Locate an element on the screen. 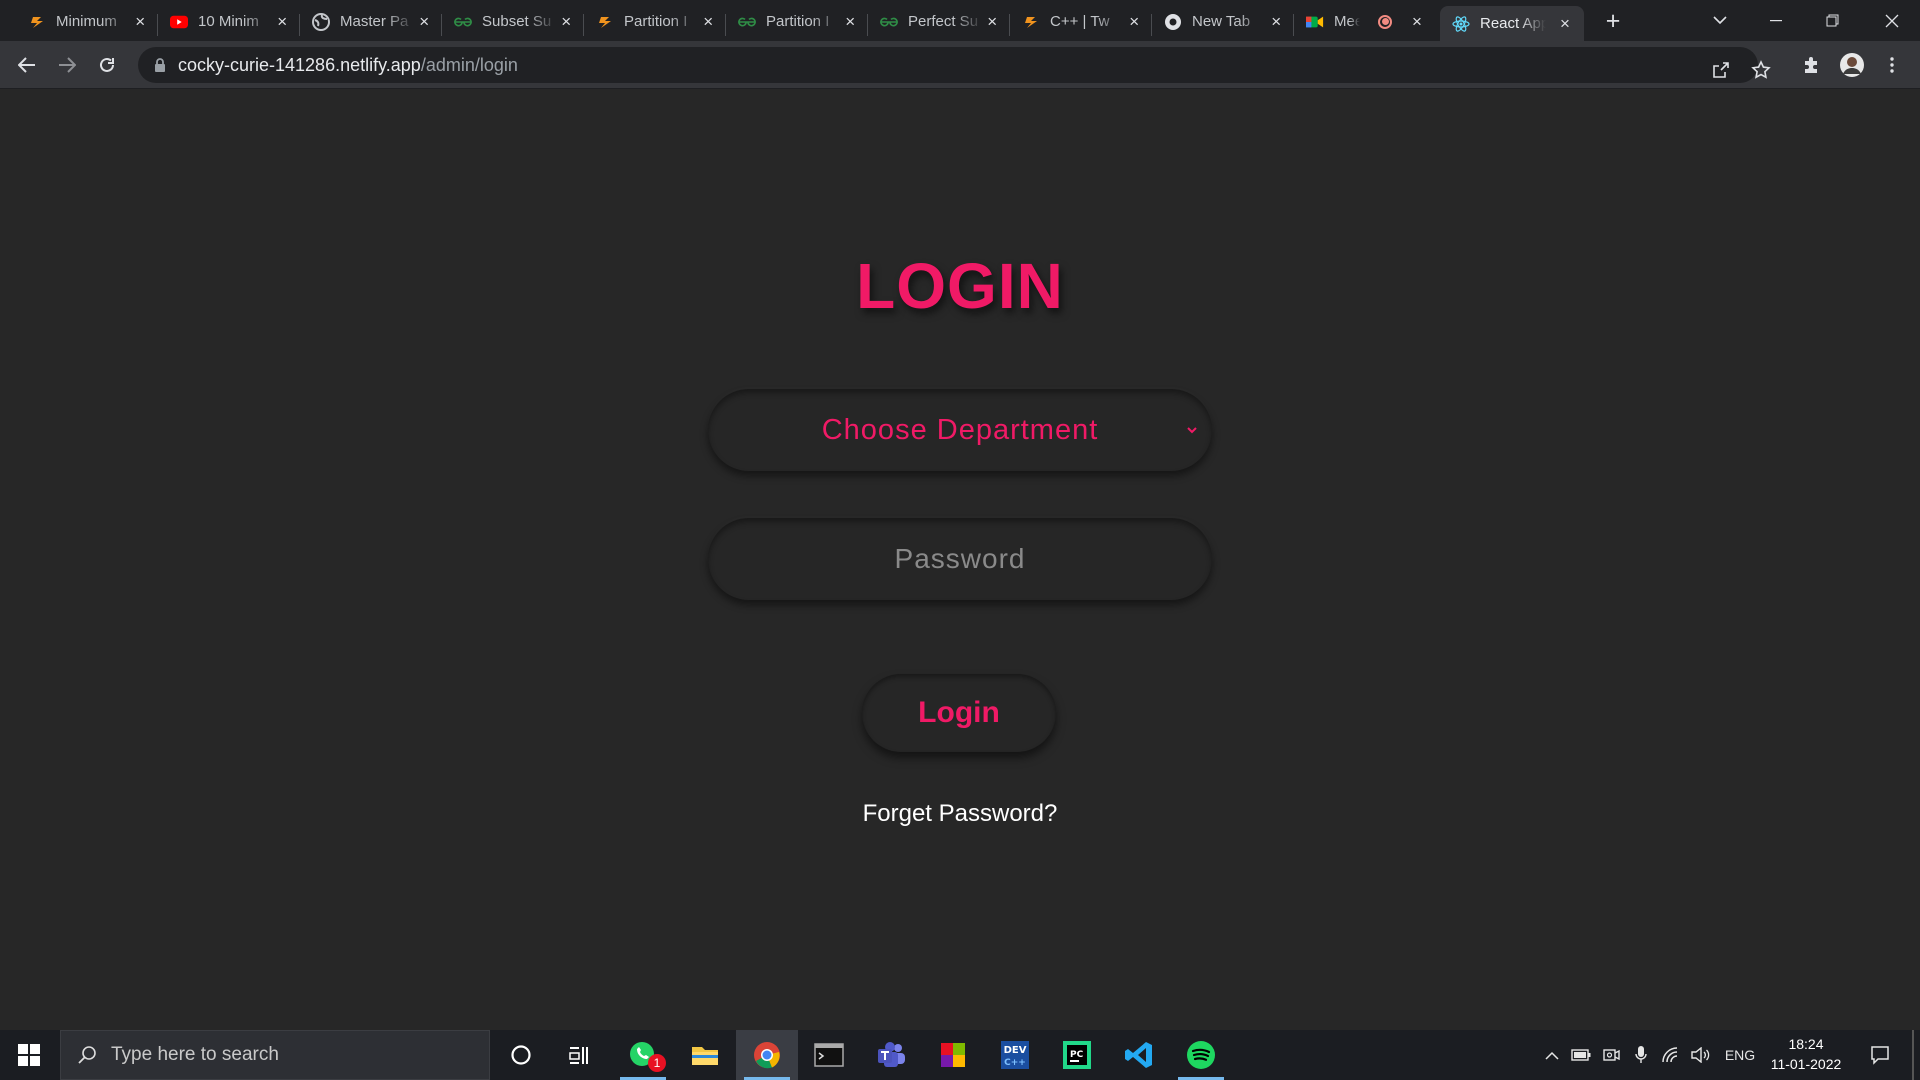 The image size is (1920, 1080). star-icon is located at coordinates (1761, 69).